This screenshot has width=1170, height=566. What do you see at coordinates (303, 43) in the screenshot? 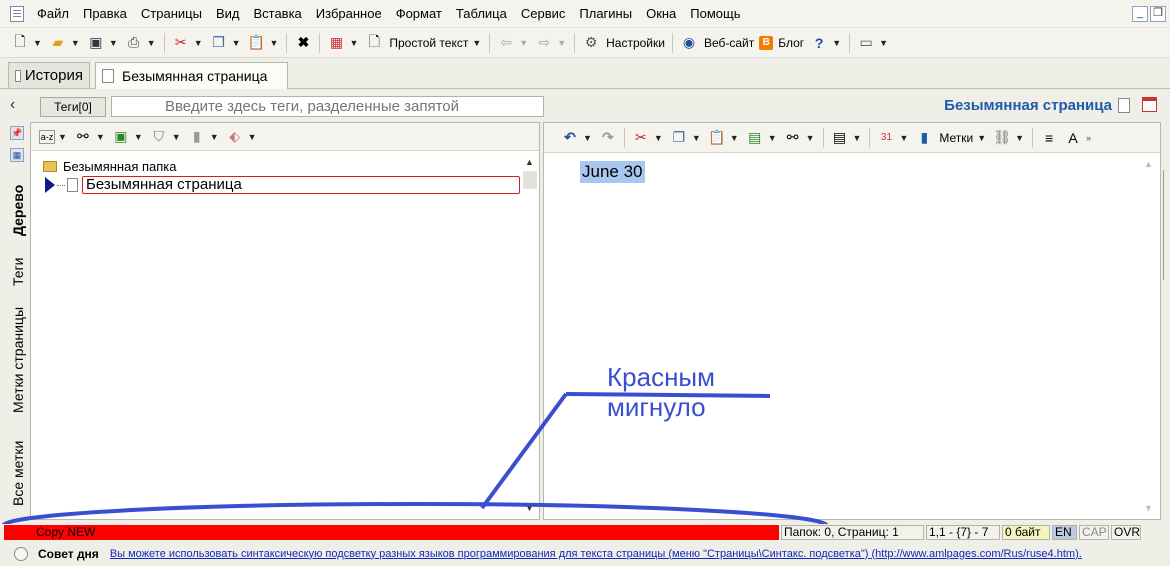
I see `delete-icon: ✖` at bounding box center [303, 43].